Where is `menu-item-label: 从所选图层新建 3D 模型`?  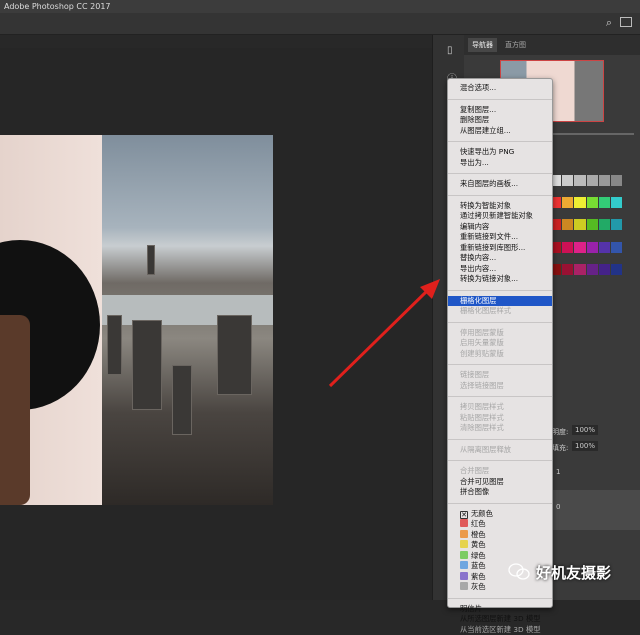 menu-item-label: 从所选图层新建 3D 模型 is located at coordinates (500, 618).